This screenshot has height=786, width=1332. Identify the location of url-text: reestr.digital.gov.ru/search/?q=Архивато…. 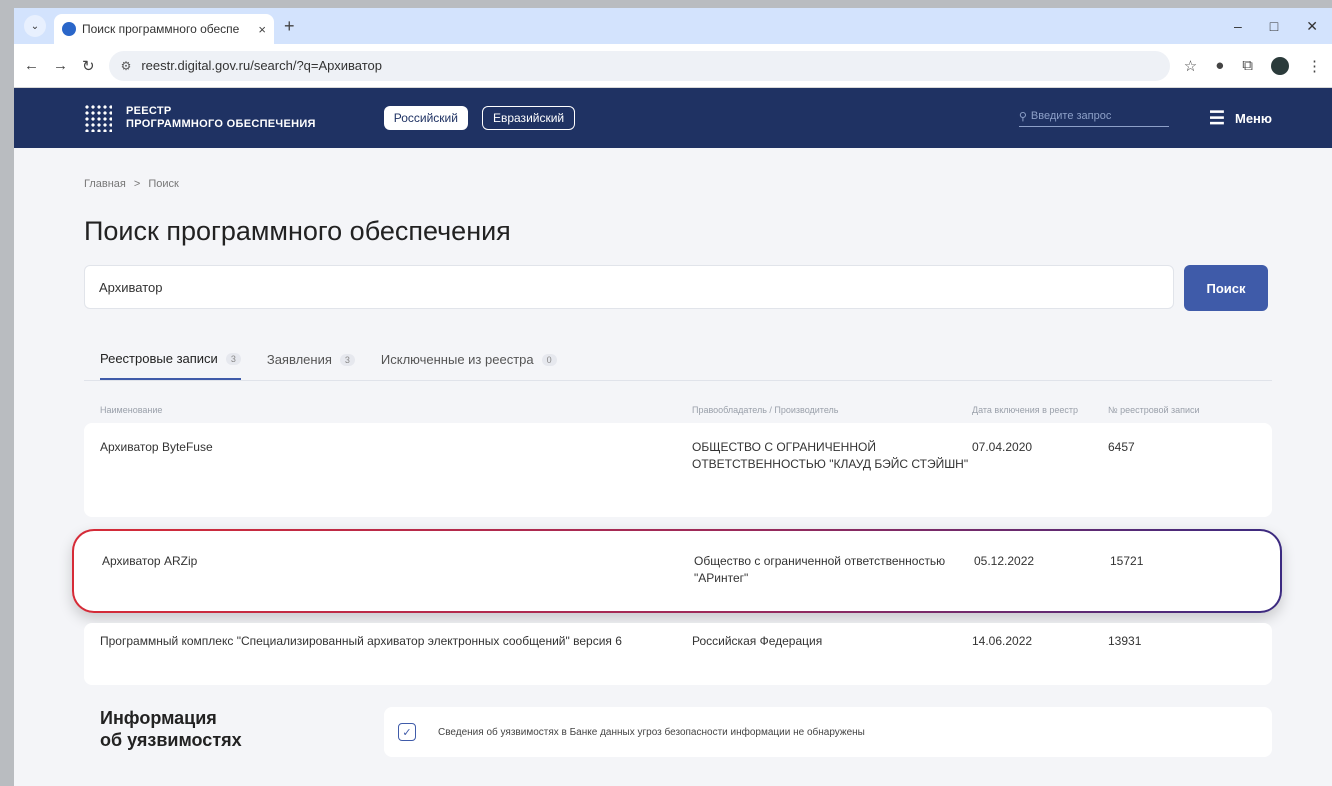
(649, 65).